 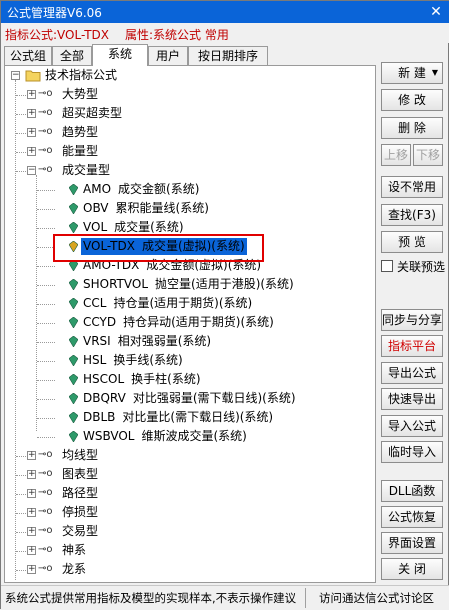 What do you see at coordinates (412, 346) in the screenshot?
I see `indicator-platform-button: 指标平台` at bounding box center [412, 346].